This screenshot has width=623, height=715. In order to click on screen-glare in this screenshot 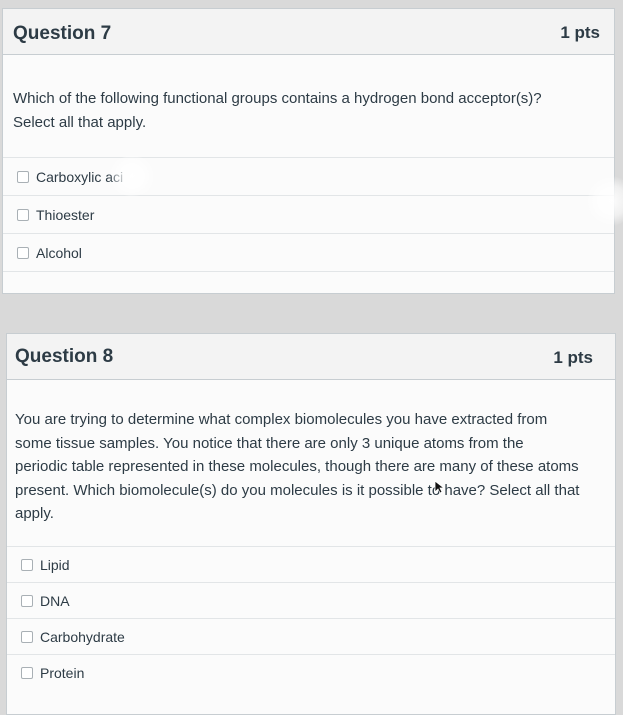, I will do `click(132, 176)`.